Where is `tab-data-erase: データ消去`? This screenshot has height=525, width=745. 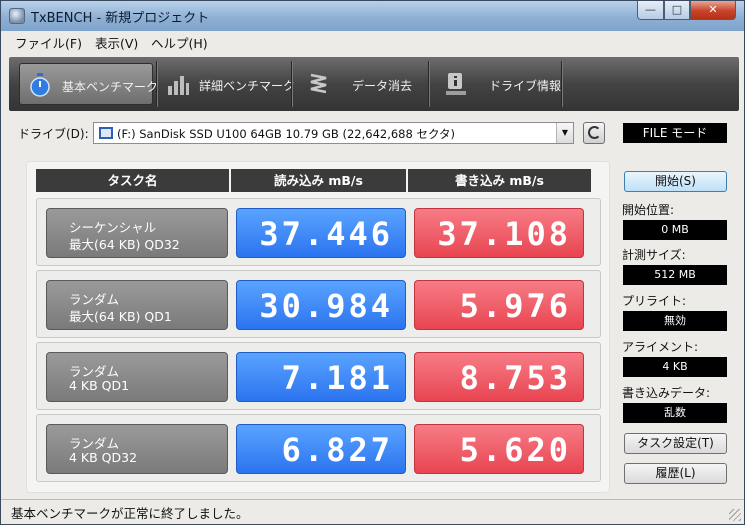
tab-data-erase: データ消去 is located at coordinates (361, 84).